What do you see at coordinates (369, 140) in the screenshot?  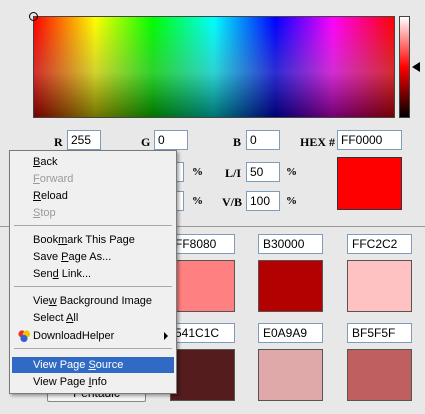 I see `hex-input: FF0000` at bounding box center [369, 140].